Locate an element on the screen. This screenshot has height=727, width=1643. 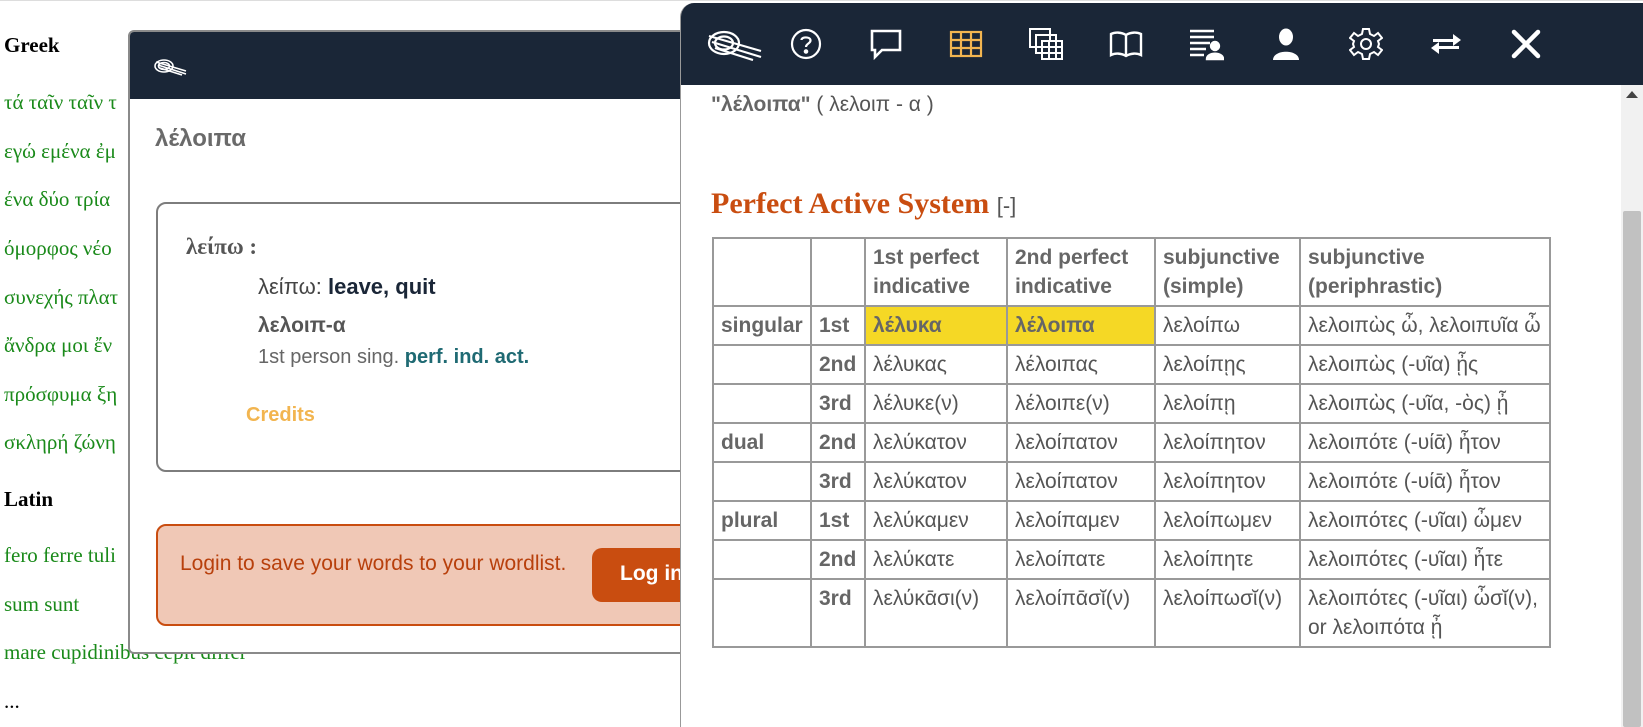
greek-text-line: ένα δύο τρία is located at coordinates (57, 199).